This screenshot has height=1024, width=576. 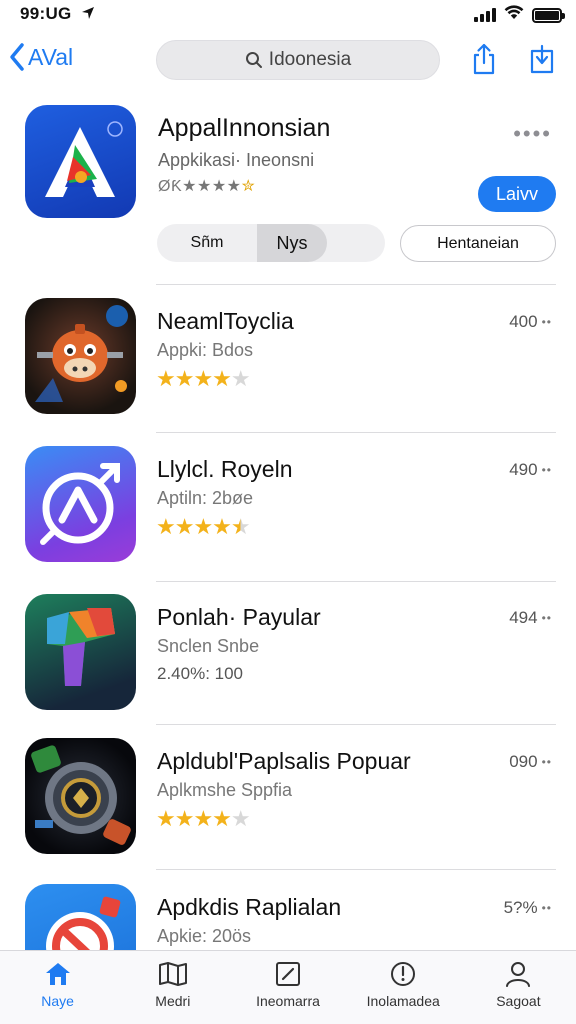 What do you see at coordinates (403, 1001) in the screenshot?
I see `tab-label: Inolamadea` at bounding box center [403, 1001].